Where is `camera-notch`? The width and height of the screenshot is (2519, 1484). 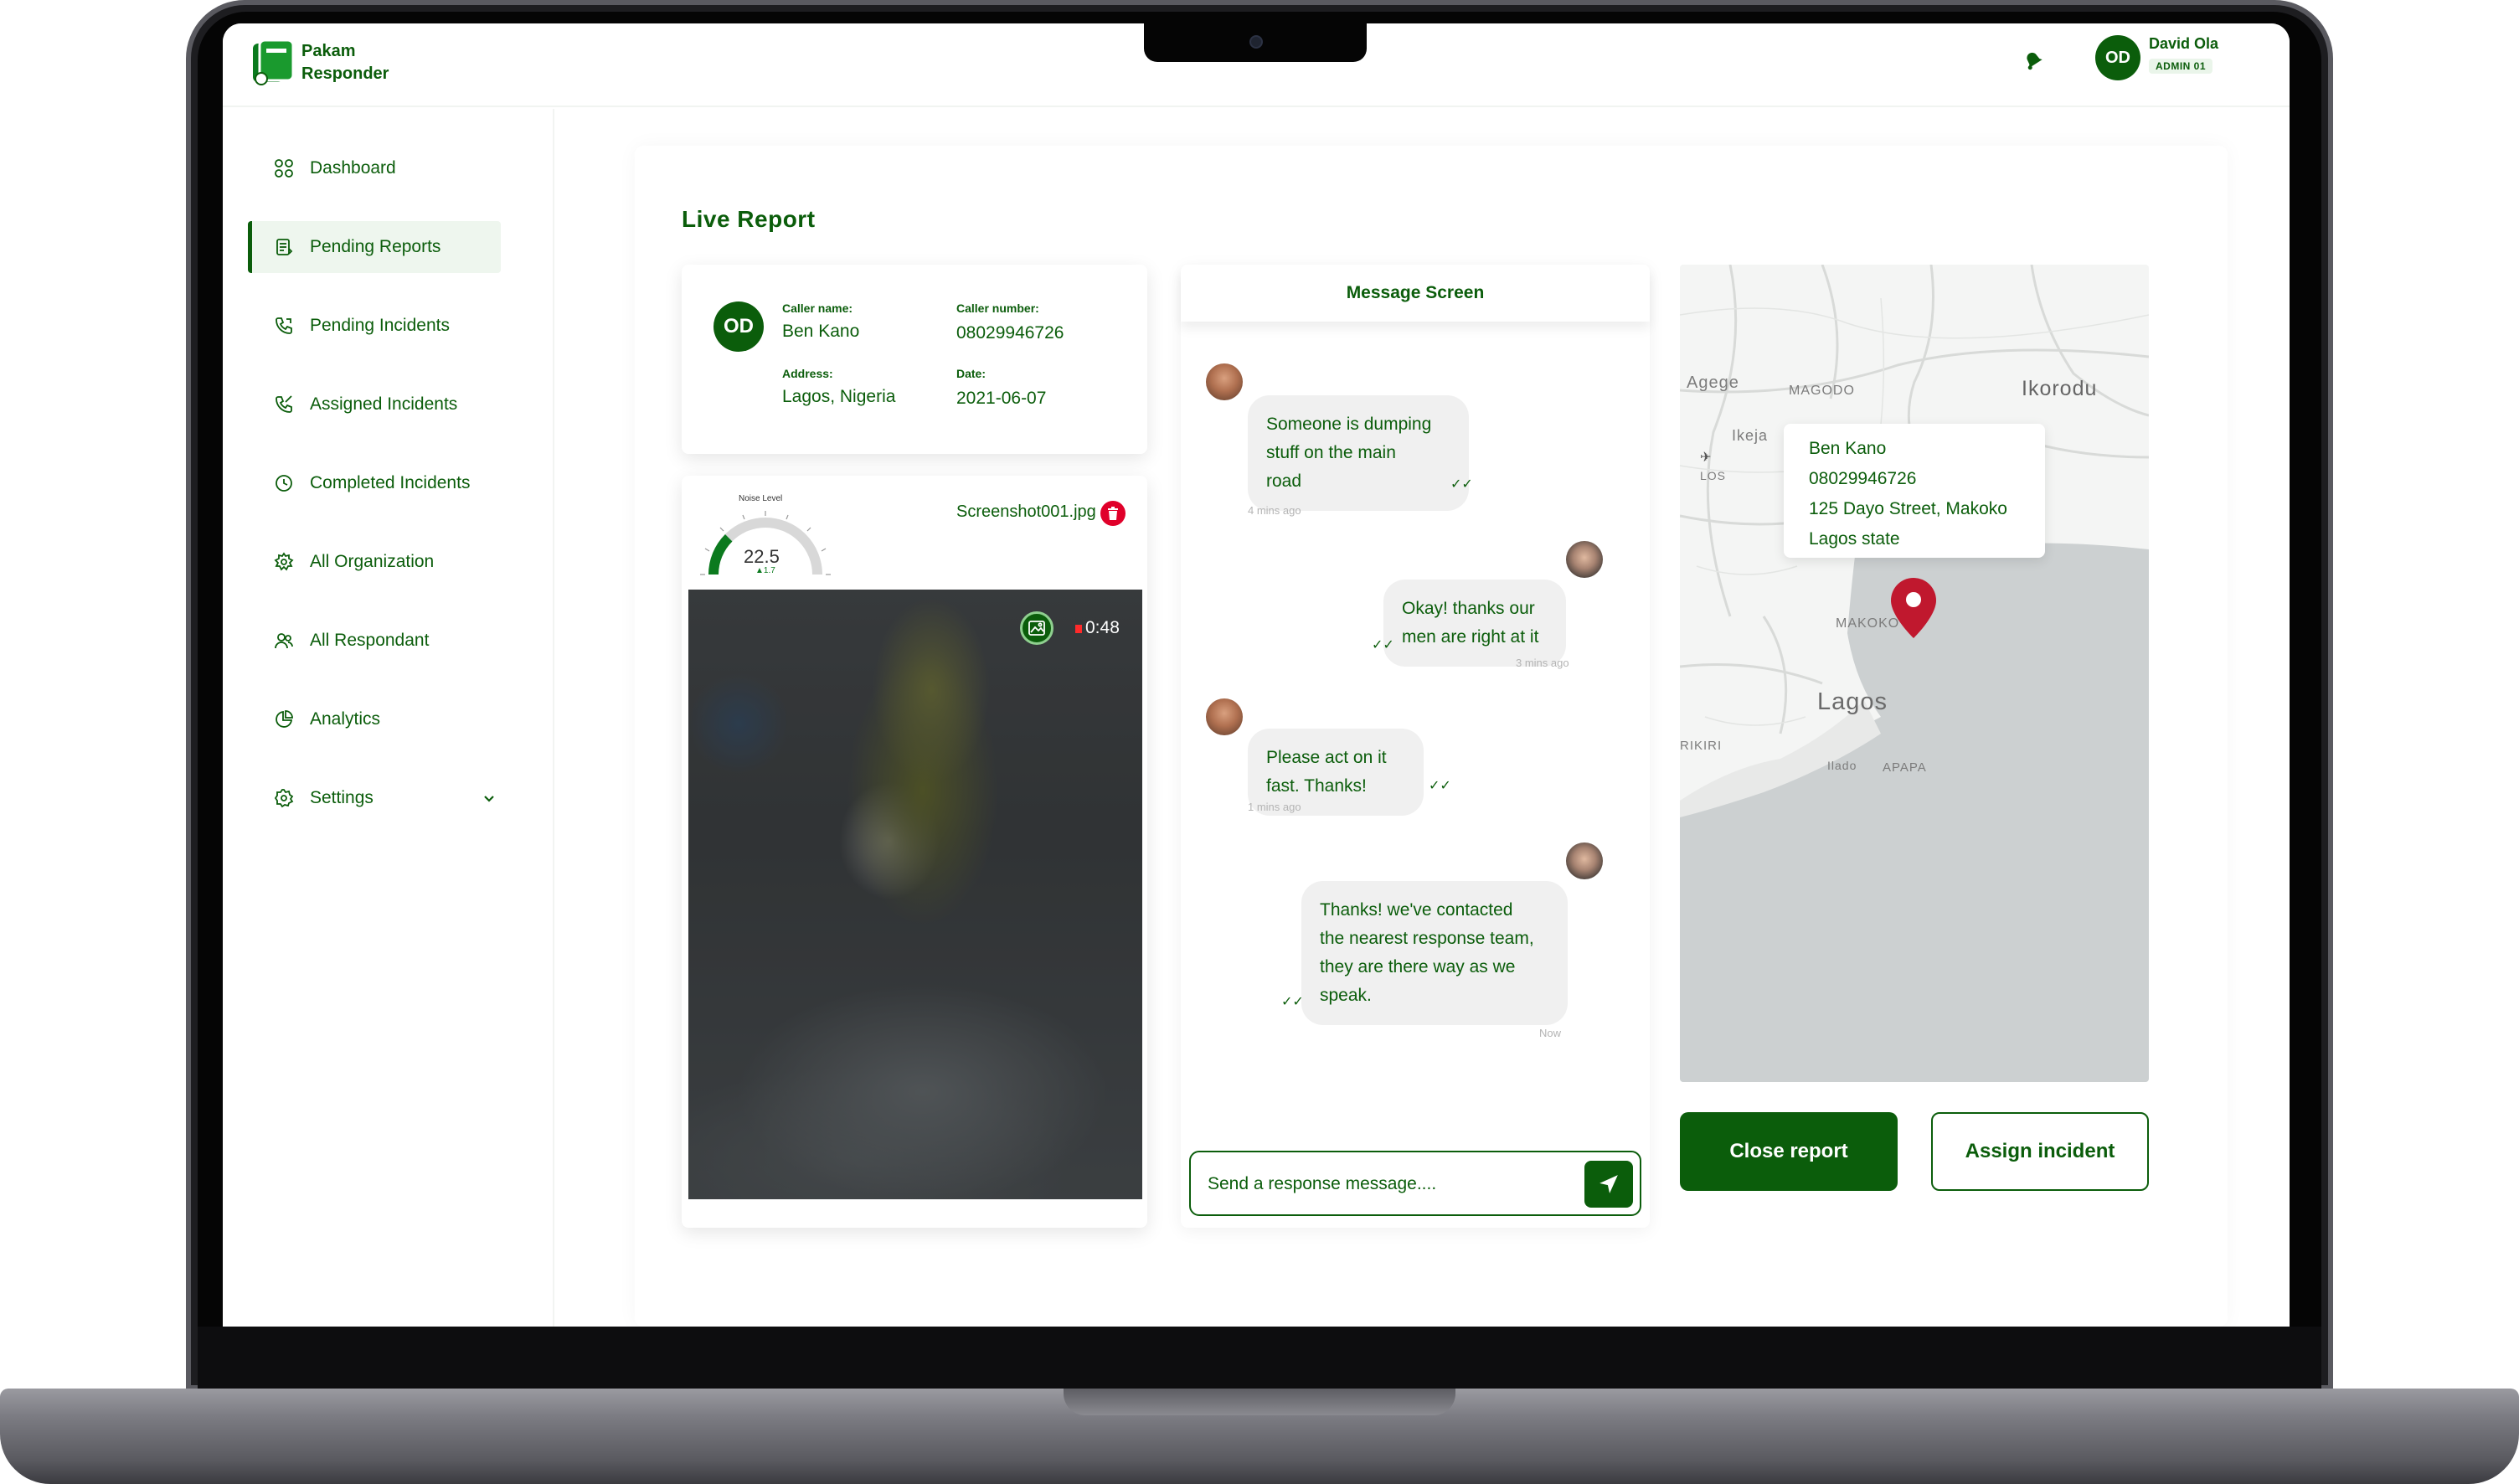 camera-notch is located at coordinates (1255, 42).